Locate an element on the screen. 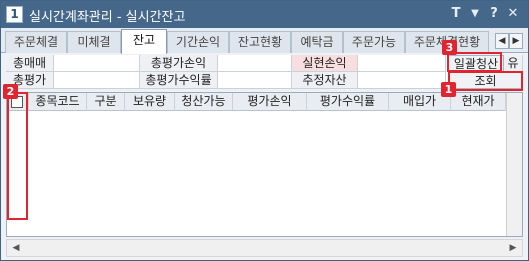 This screenshot has height=261, width=529. column-header: 종목코드 is located at coordinates (58, 102).